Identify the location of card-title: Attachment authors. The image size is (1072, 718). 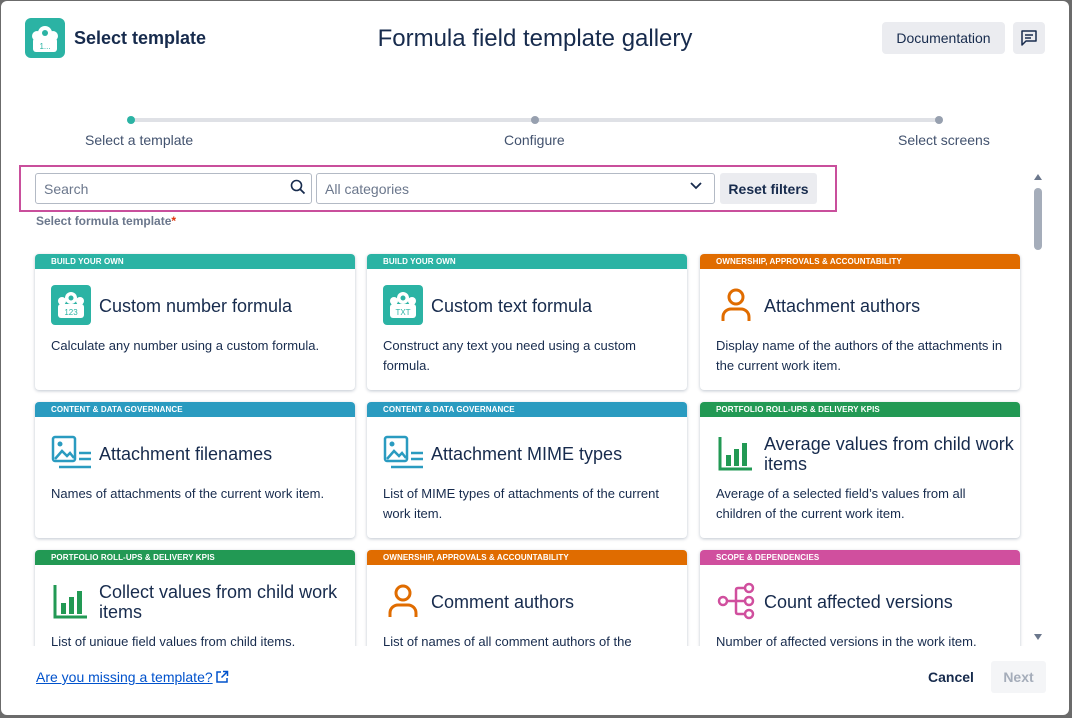
(842, 306).